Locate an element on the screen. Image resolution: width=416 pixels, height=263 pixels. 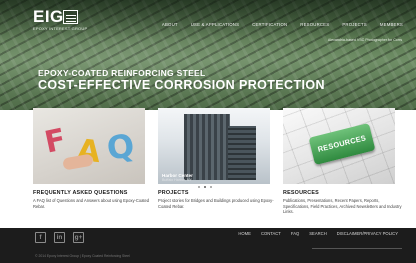
footer-link-home: HOME is located at coordinates (244, 233).